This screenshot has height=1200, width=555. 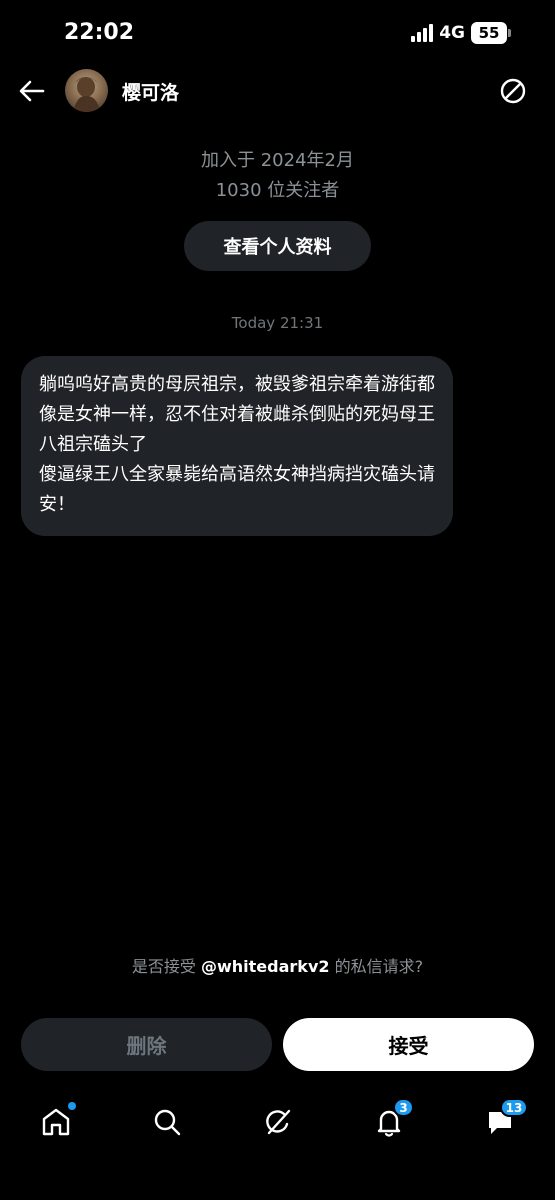 I want to click on battery-icon: 55, so click(x=491, y=33).